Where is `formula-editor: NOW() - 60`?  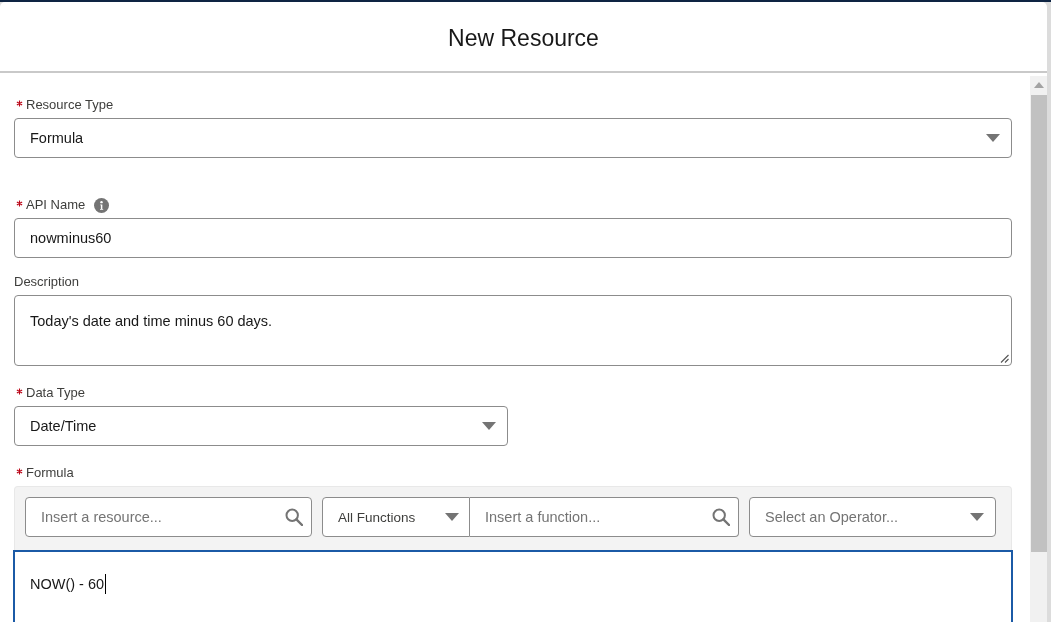 formula-editor: NOW() - 60 is located at coordinates (513, 586).